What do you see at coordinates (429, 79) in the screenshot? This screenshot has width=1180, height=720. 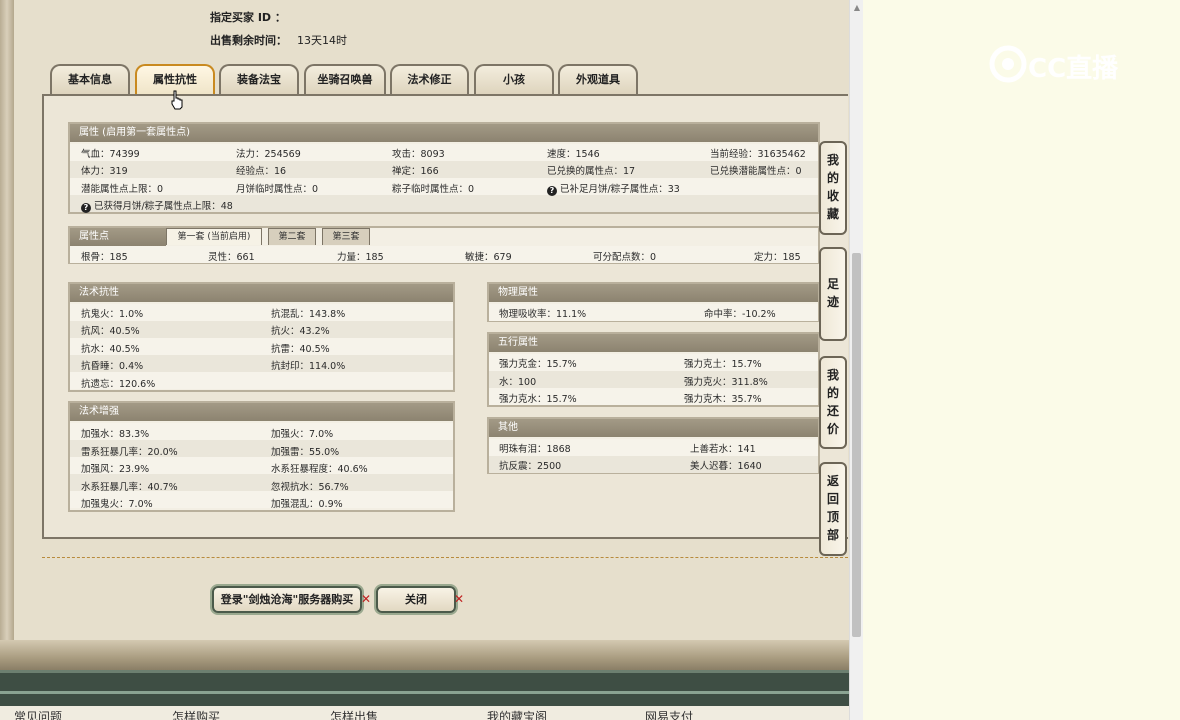 I see `tab-spell-correction: 法术修正` at bounding box center [429, 79].